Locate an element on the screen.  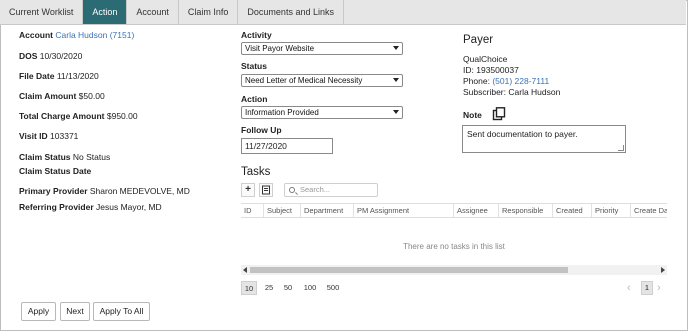
tab-action: Action is located at coordinates (105, 12).